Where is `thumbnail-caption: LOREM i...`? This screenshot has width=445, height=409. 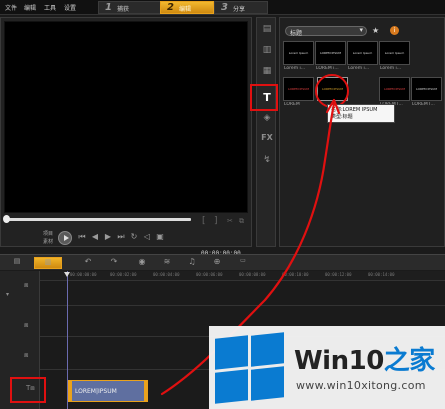
thumbnail-caption: LOREM i... is located at coordinates (327, 68).